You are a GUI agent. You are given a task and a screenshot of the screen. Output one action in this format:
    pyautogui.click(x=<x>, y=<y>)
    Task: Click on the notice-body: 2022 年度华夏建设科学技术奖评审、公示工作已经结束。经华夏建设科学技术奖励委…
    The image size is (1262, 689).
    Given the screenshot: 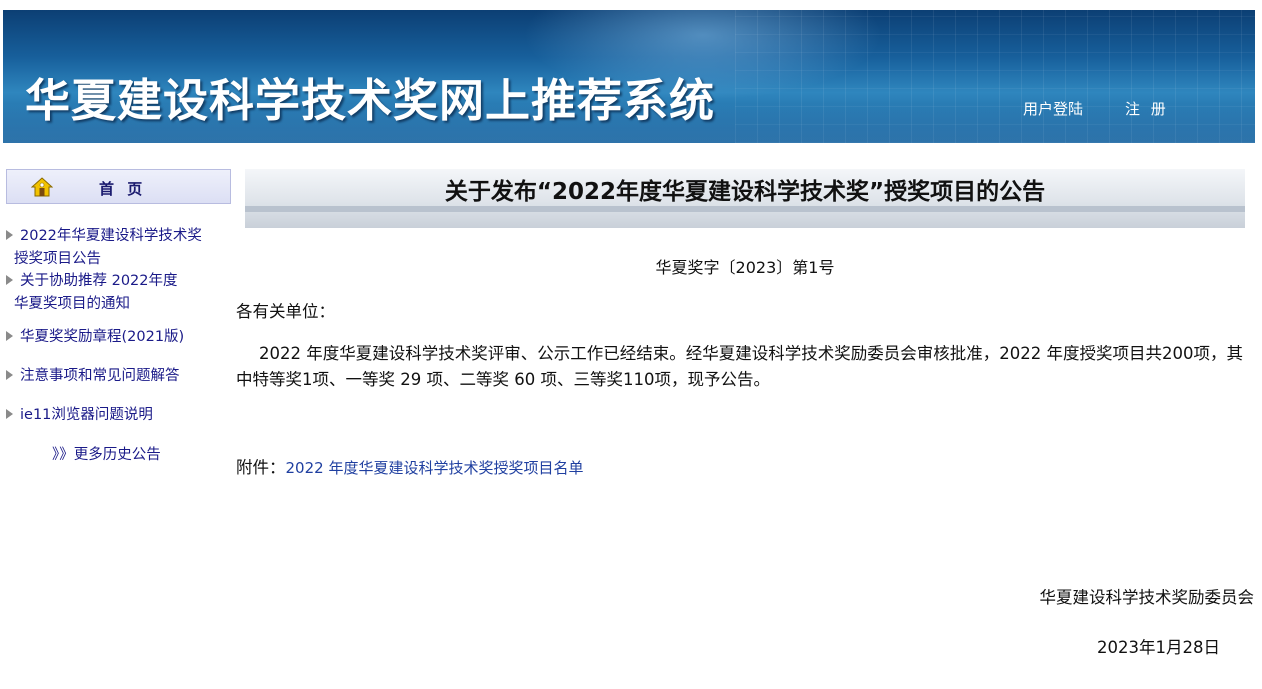 What is the action you would take?
    pyautogui.click(x=739, y=366)
    